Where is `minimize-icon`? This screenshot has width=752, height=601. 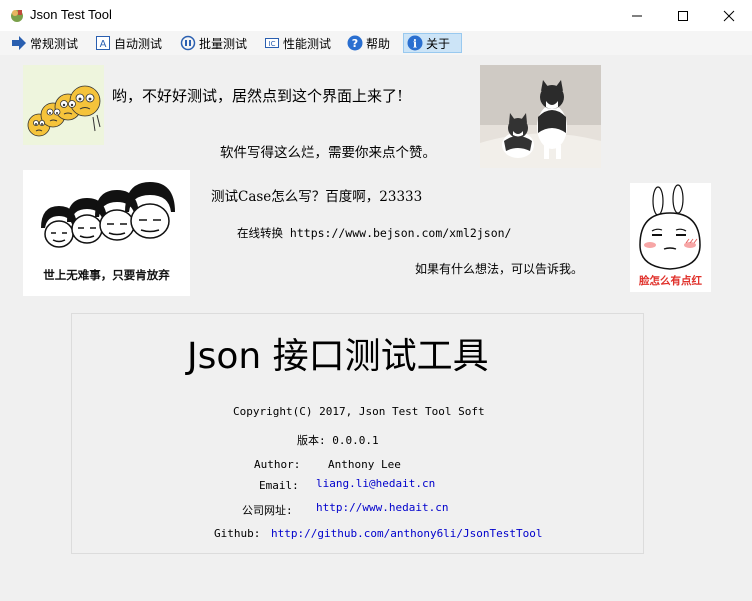 minimize-icon is located at coordinates (637, 15).